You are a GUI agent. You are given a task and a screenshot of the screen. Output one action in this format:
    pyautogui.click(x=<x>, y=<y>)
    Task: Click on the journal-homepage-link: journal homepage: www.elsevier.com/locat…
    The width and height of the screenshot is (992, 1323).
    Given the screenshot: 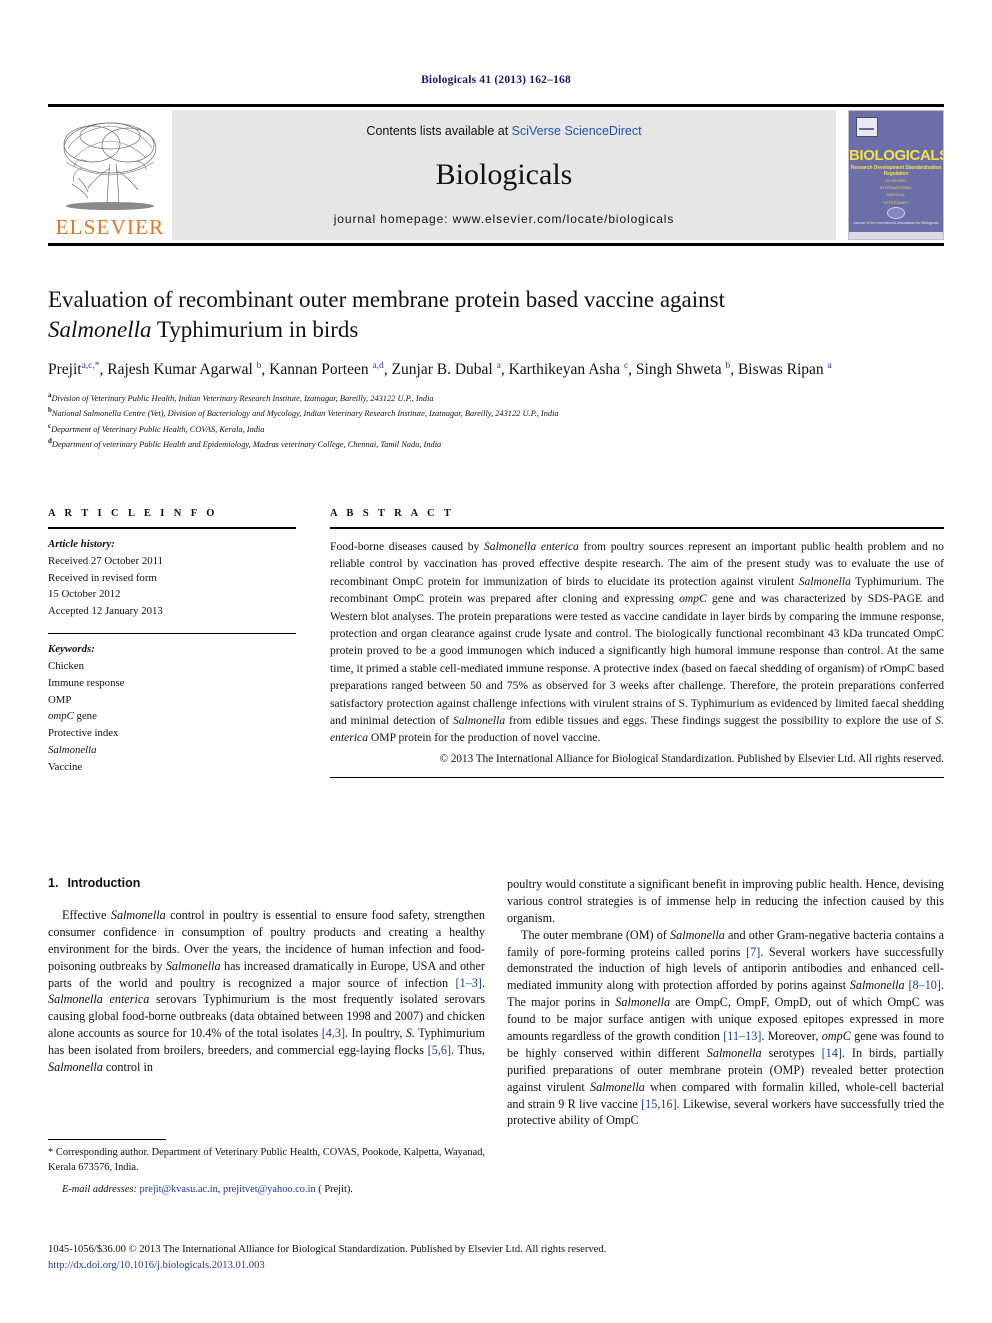 What is the action you would take?
    pyautogui.click(x=504, y=219)
    